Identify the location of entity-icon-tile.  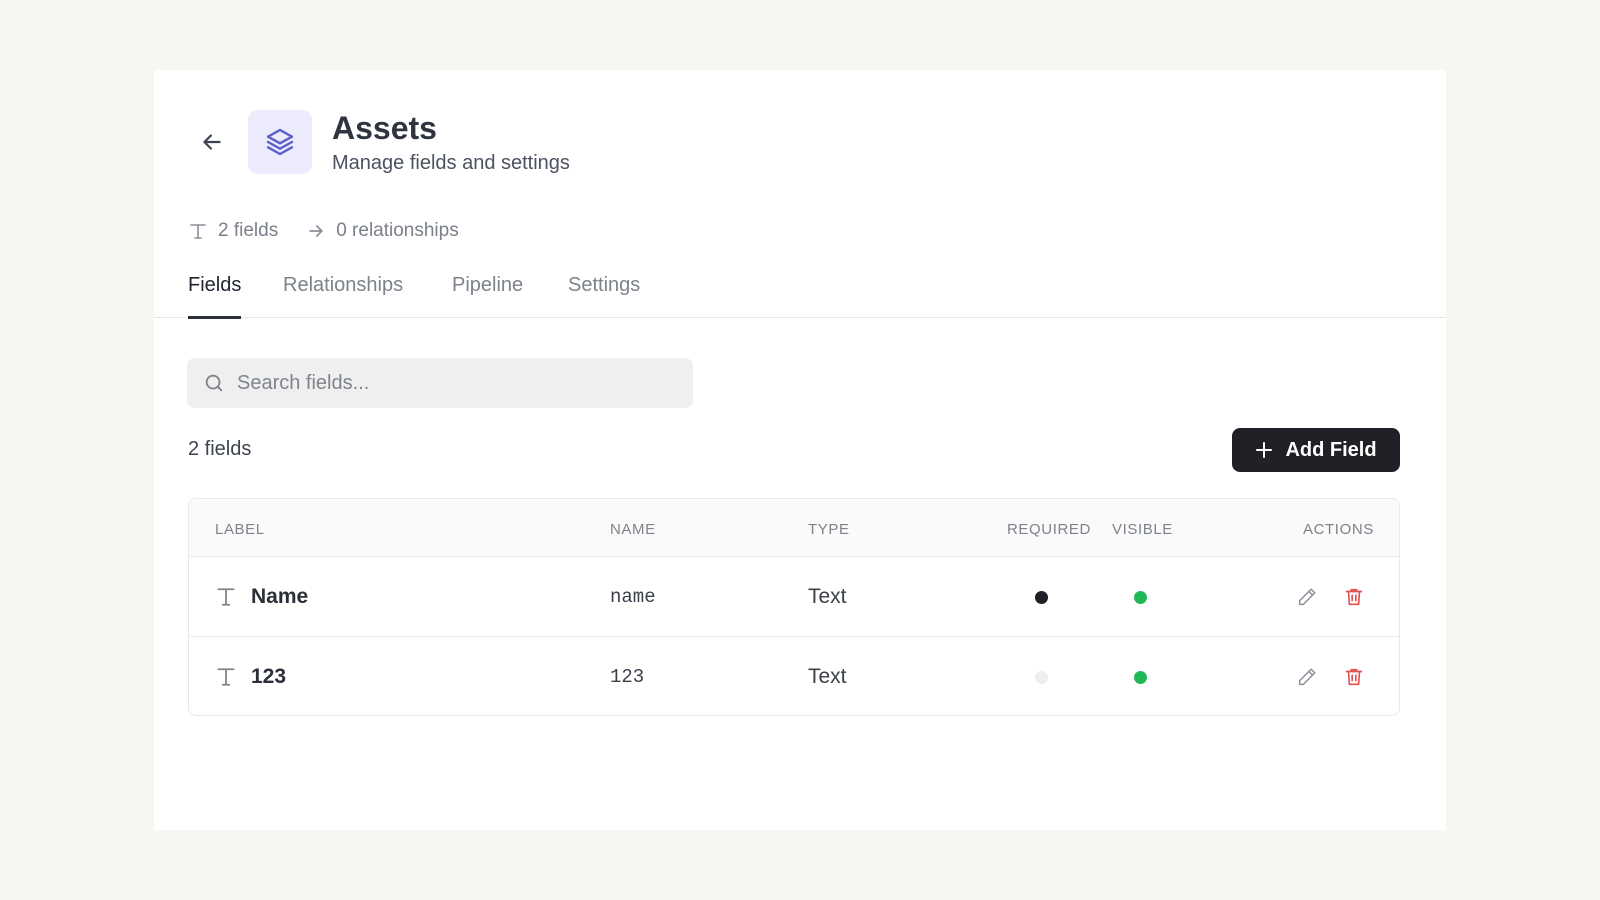
(280, 142).